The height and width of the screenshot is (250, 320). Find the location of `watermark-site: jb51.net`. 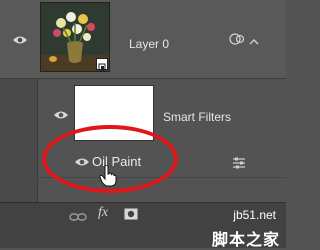

watermark-site: jb51.net is located at coordinates (254, 215).